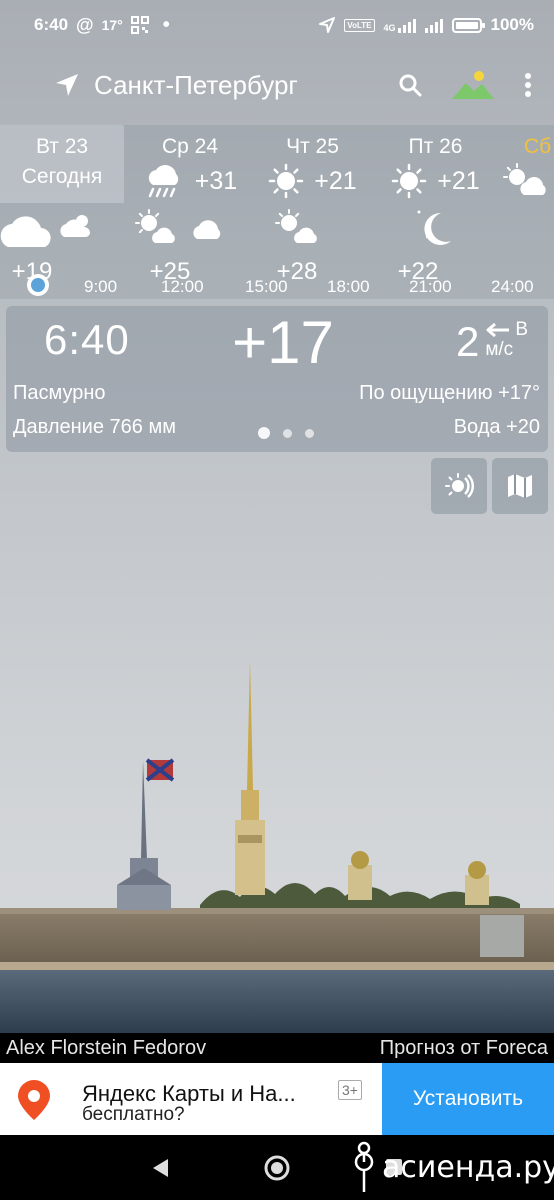 This screenshot has height=1200, width=554. I want to click on hour-label: 21:00, so click(430, 286).